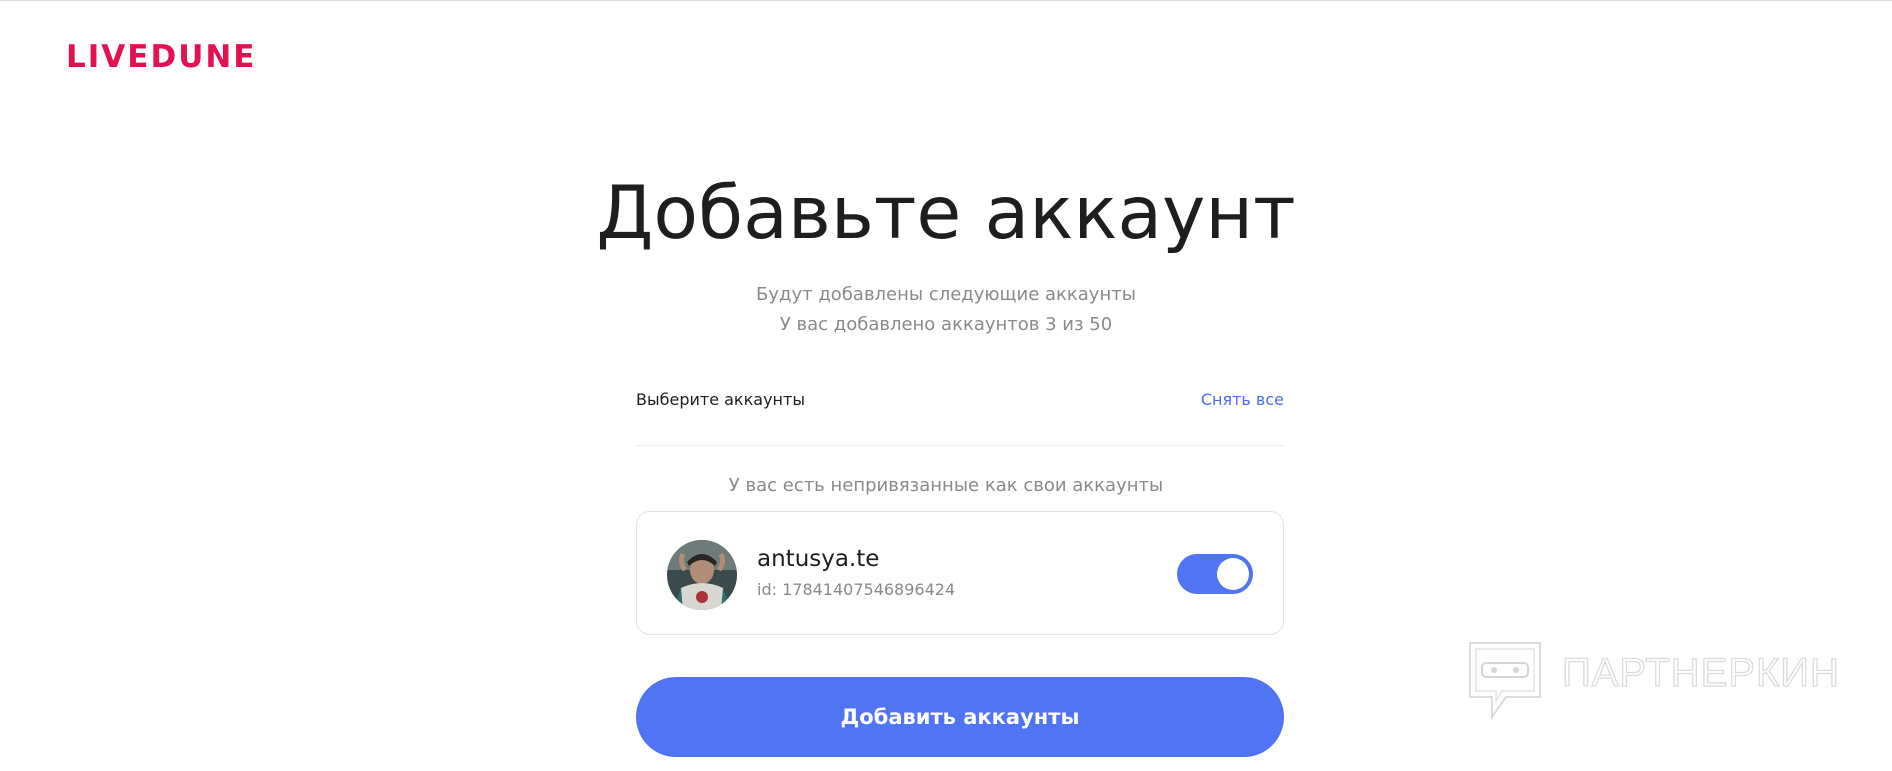  What do you see at coordinates (1233, 574) in the screenshot?
I see `toggle-knob` at bounding box center [1233, 574].